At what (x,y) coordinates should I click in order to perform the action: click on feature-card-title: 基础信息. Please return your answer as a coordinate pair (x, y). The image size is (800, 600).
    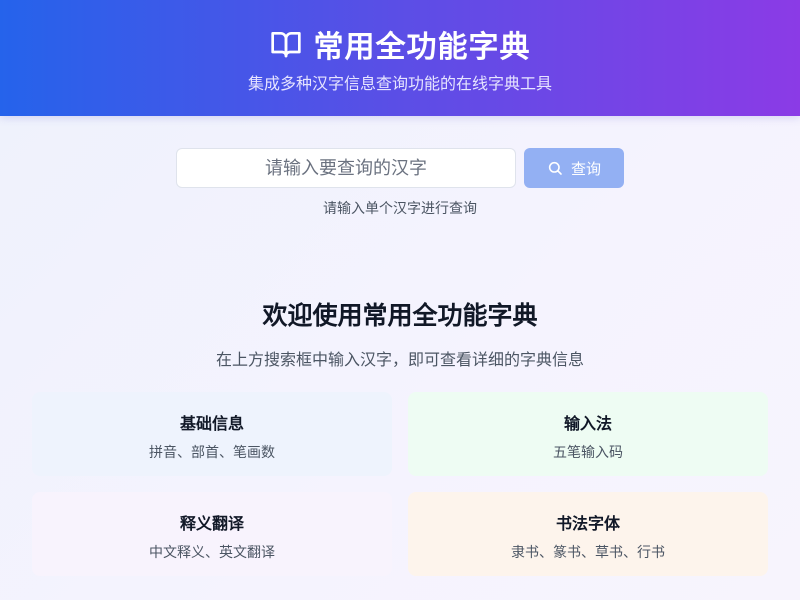
    Looking at the image, I should click on (211, 423).